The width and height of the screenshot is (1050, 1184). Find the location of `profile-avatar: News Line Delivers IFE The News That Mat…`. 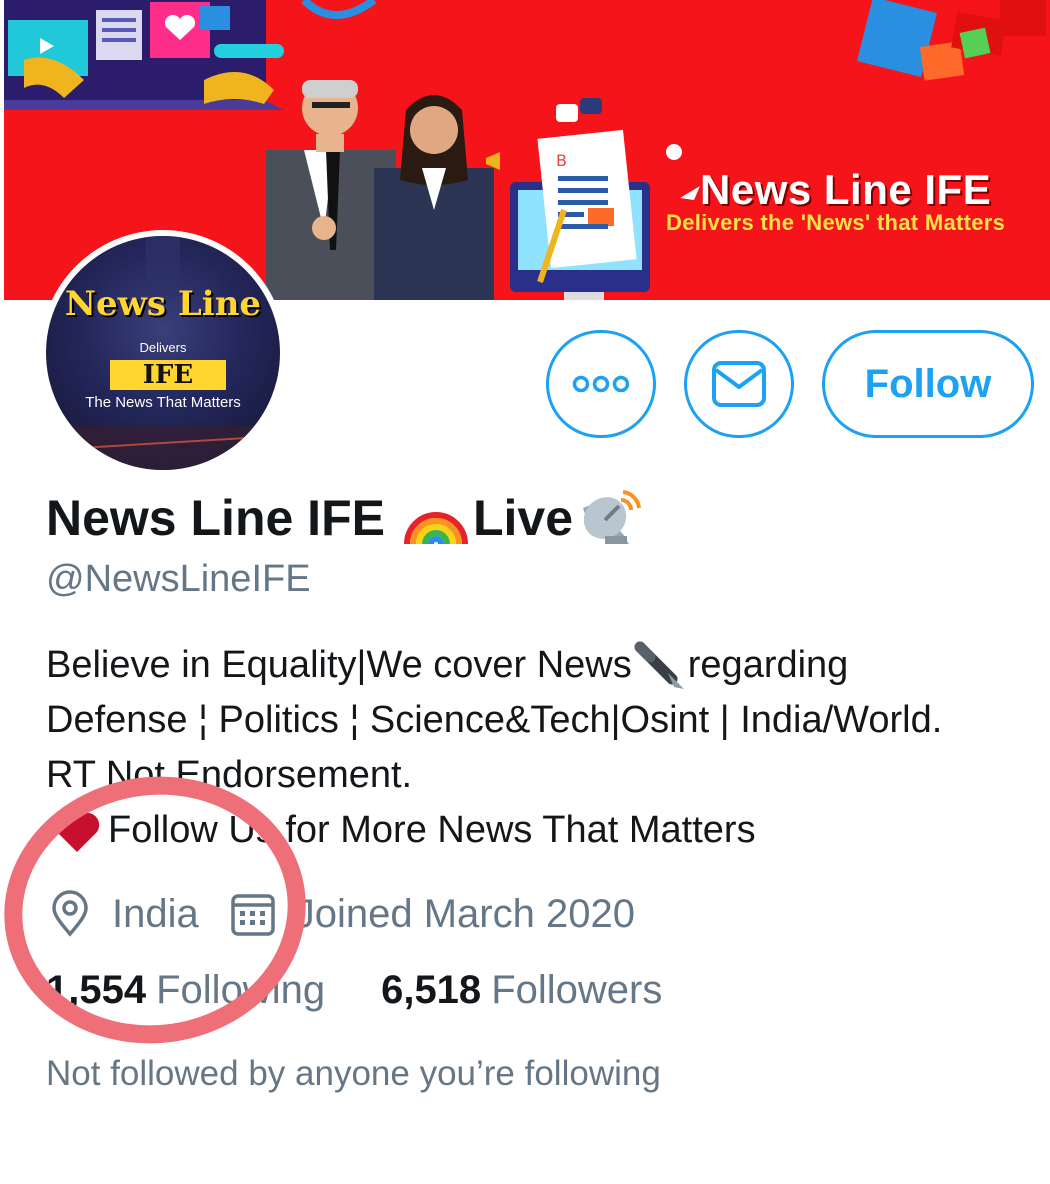

profile-avatar: News Line Delivers IFE The News That Mat… is located at coordinates (163, 353).